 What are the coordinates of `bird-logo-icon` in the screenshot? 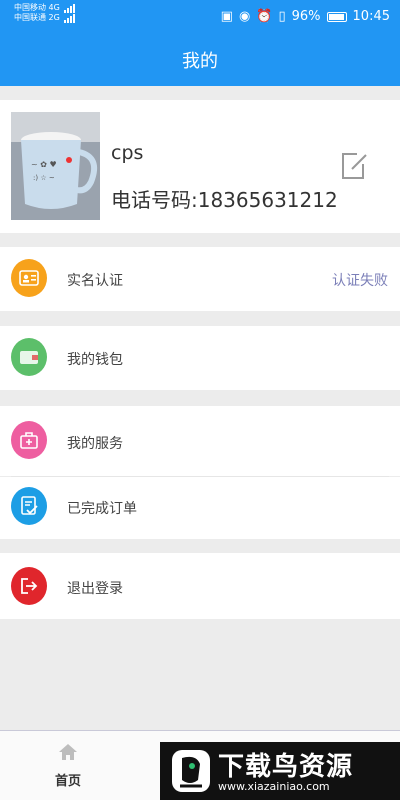 It's located at (191, 771).